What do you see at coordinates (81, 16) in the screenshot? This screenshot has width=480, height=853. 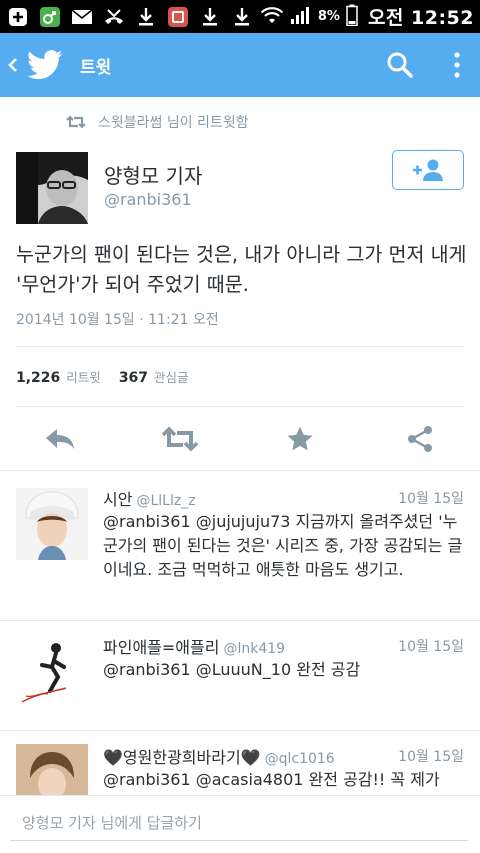 I see `mail-icon` at bounding box center [81, 16].